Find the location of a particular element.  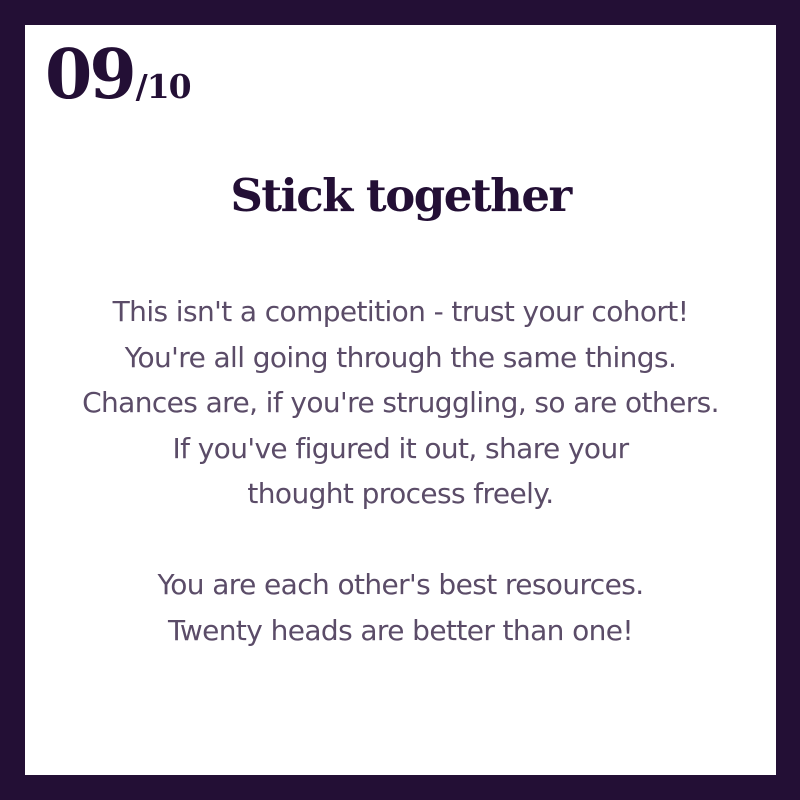

body-line: thought process freely. is located at coordinates (400, 493).